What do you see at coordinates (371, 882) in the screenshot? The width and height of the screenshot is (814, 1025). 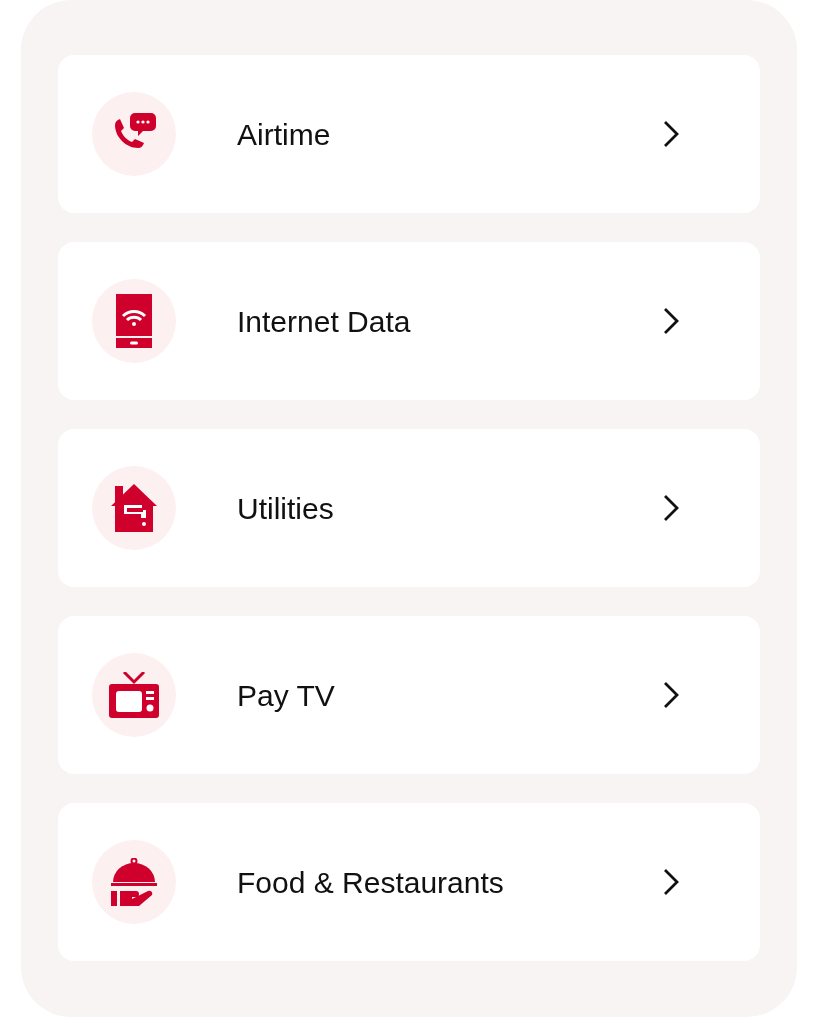 I see `service-label: Food & Restaurants` at bounding box center [371, 882].